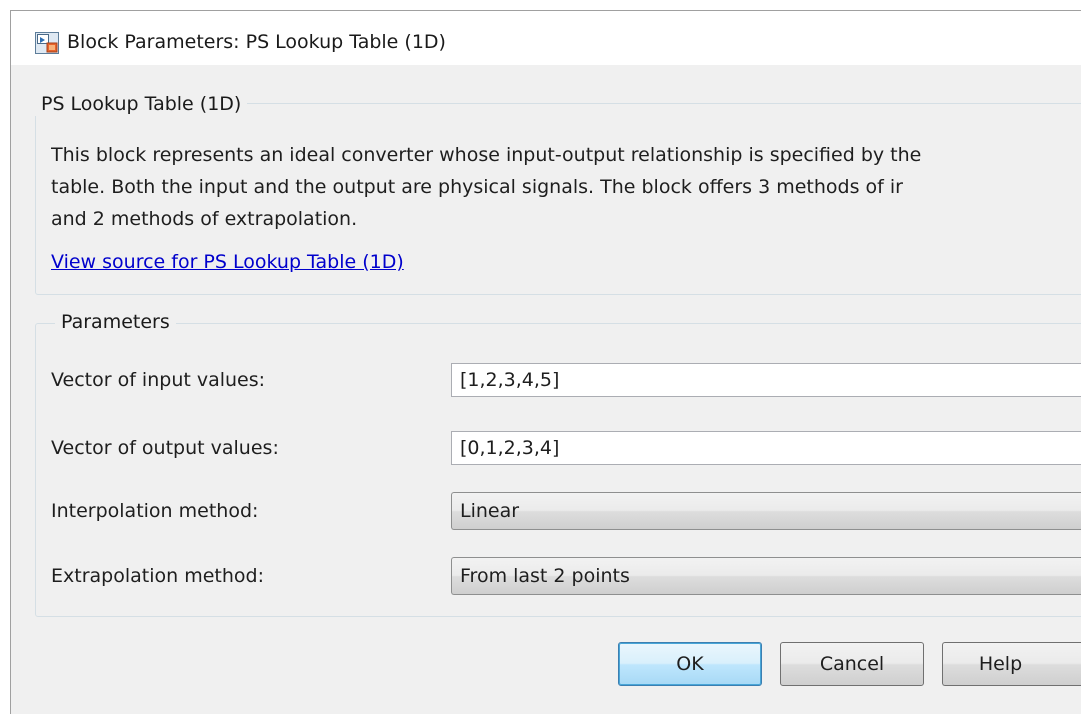 This screenshot has width=1081, height=716. Describe the element at coordinates (115, 322) in the screenshot. I see `parameters-group-title: Parameters` at that location.